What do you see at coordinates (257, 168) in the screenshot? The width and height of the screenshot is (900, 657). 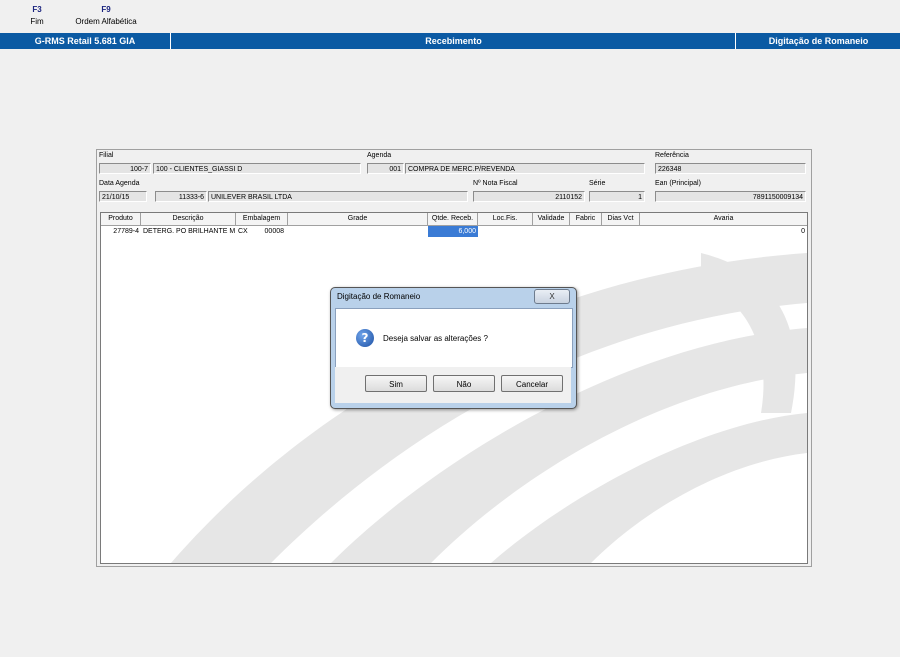 I see `filial-name-field: 100 - CLIENTES_GIASSI D` at bounding box center [257, 168].